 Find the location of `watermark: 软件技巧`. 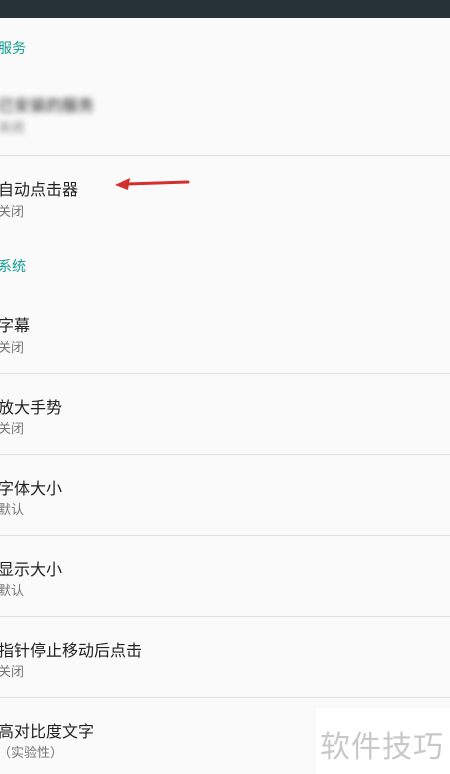

watermark: 软件技巧 is located at coordinates (383, 741).